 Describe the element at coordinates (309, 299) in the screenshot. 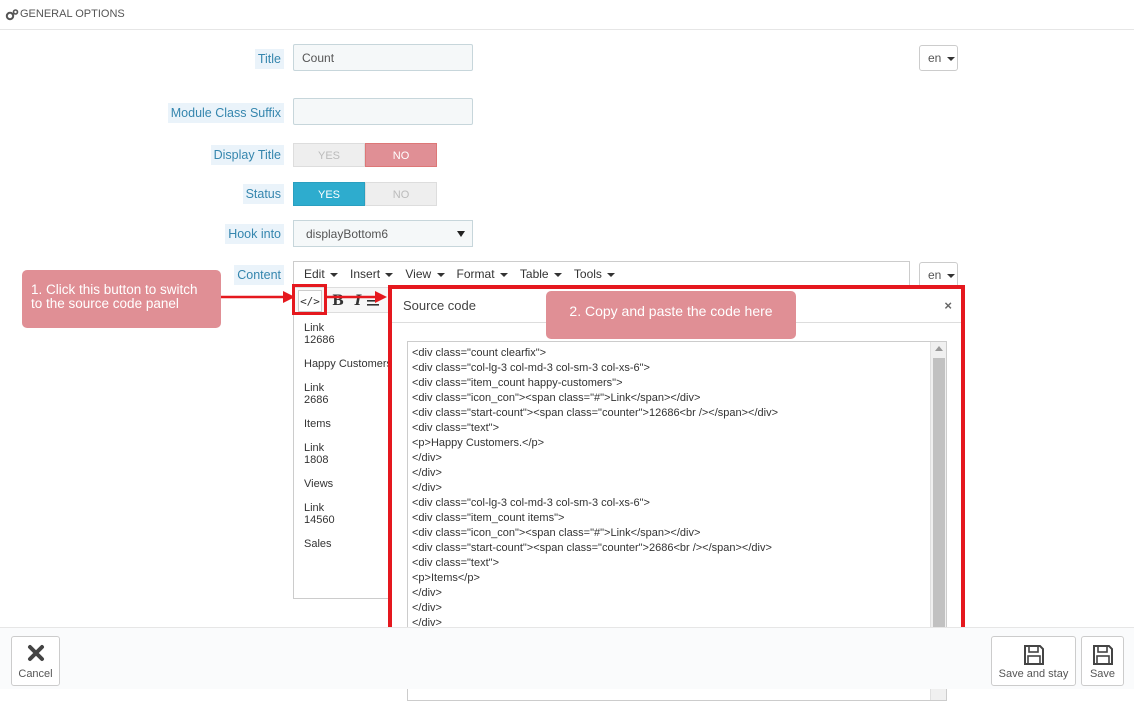

I see `source-button-highlight` at that location.